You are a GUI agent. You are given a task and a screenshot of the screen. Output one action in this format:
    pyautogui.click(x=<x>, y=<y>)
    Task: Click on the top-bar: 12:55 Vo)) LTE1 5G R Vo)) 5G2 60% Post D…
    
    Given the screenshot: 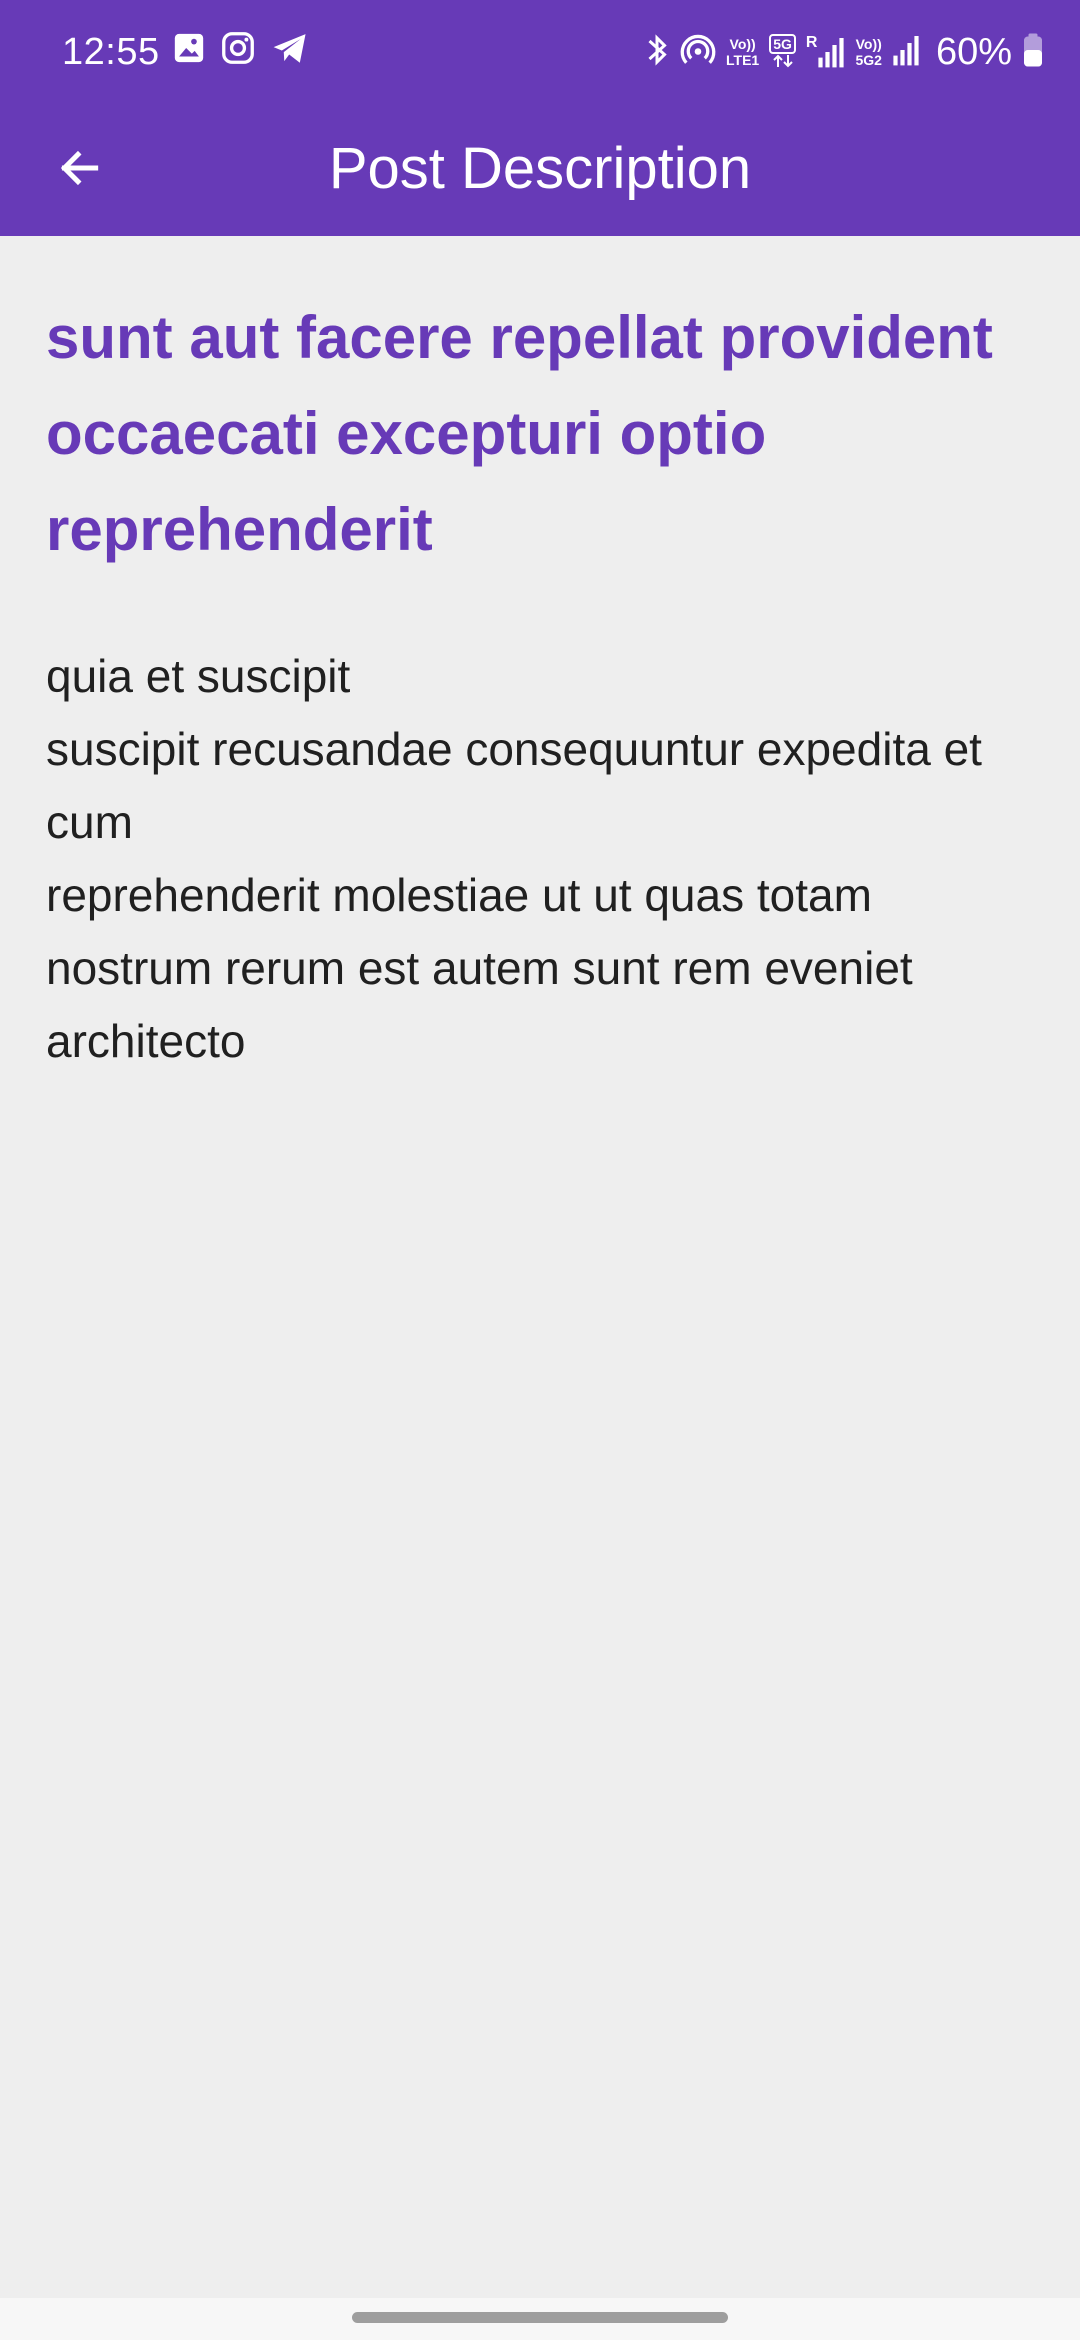 What is the action you would take?
    pyautogui.click(x=540, y=118)
    